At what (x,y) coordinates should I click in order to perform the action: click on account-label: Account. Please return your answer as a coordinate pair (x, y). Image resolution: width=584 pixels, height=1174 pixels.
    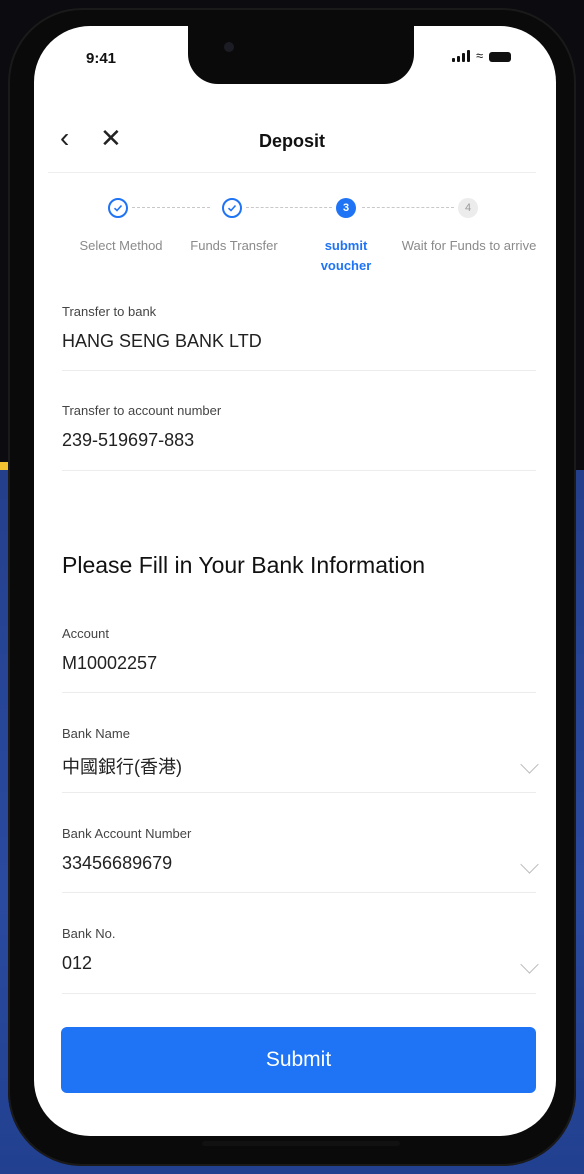
    Looking at the image, I should click on (85, 633).